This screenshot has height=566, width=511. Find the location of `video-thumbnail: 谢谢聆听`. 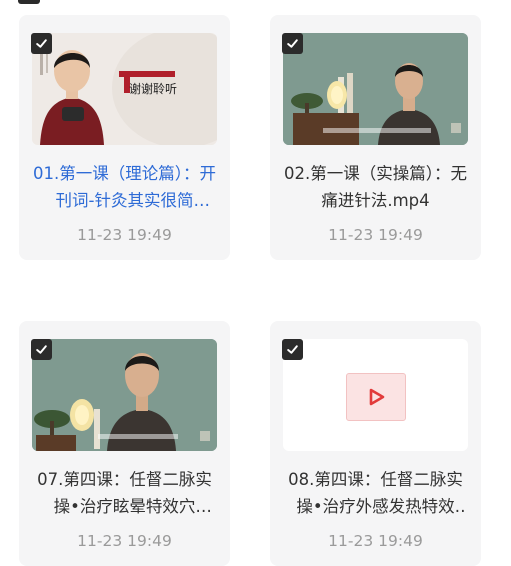

video-thumbnail: 谢谢聆听 is located at coordinates (124, 89).